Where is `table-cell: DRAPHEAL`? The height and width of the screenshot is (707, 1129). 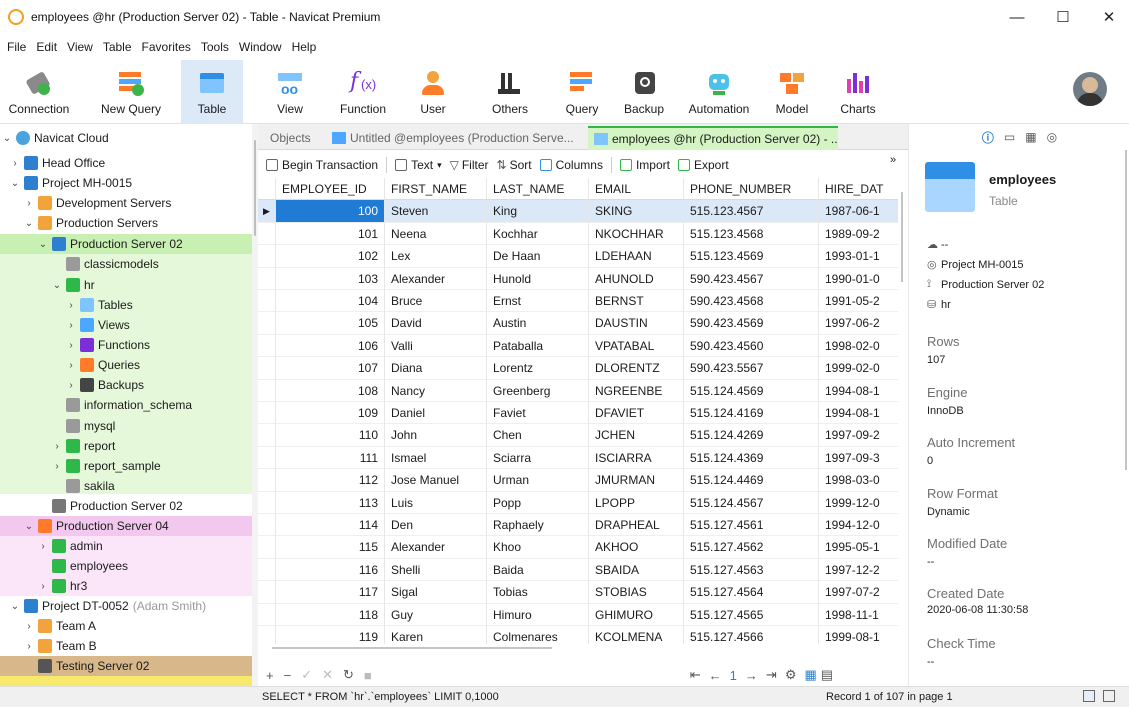 table-cell: DRAPHEAL is located at coordinates (636, 525).